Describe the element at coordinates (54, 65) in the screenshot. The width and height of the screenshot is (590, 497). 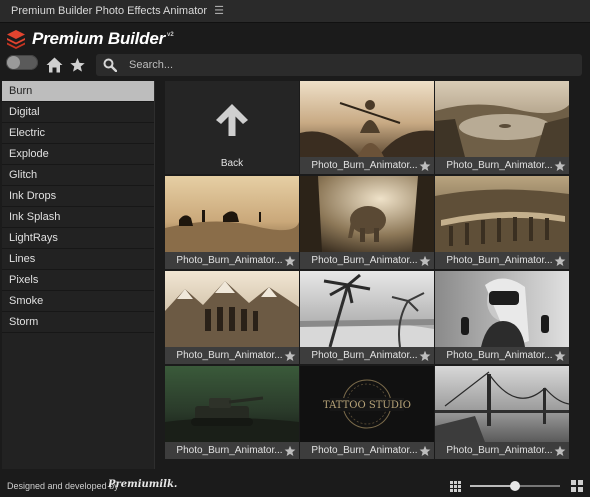
I see `home-icon` at that location.